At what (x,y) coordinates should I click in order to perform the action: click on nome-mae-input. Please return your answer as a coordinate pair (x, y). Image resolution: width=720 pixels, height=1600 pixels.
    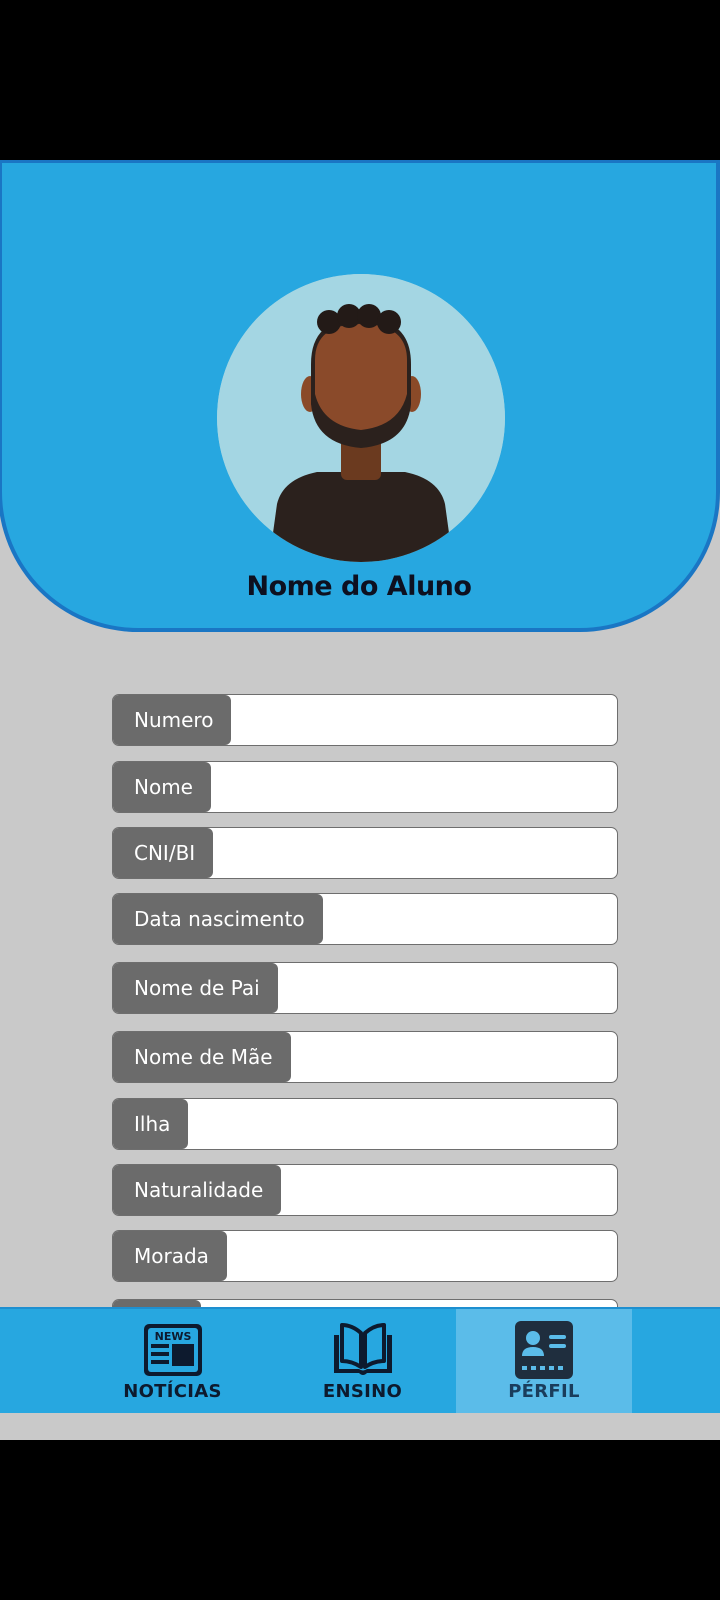
    Looking at the image, I should click on (452, 1057).